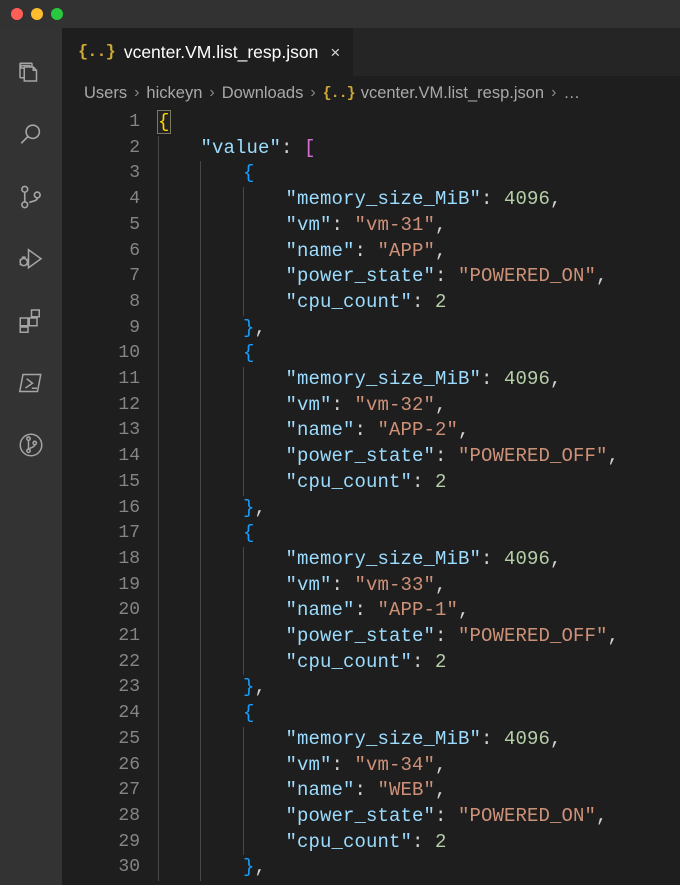  Describe the element at coordinates (371, 149) in the screenshot. I see `code-line: 2 "value": [` at that location.